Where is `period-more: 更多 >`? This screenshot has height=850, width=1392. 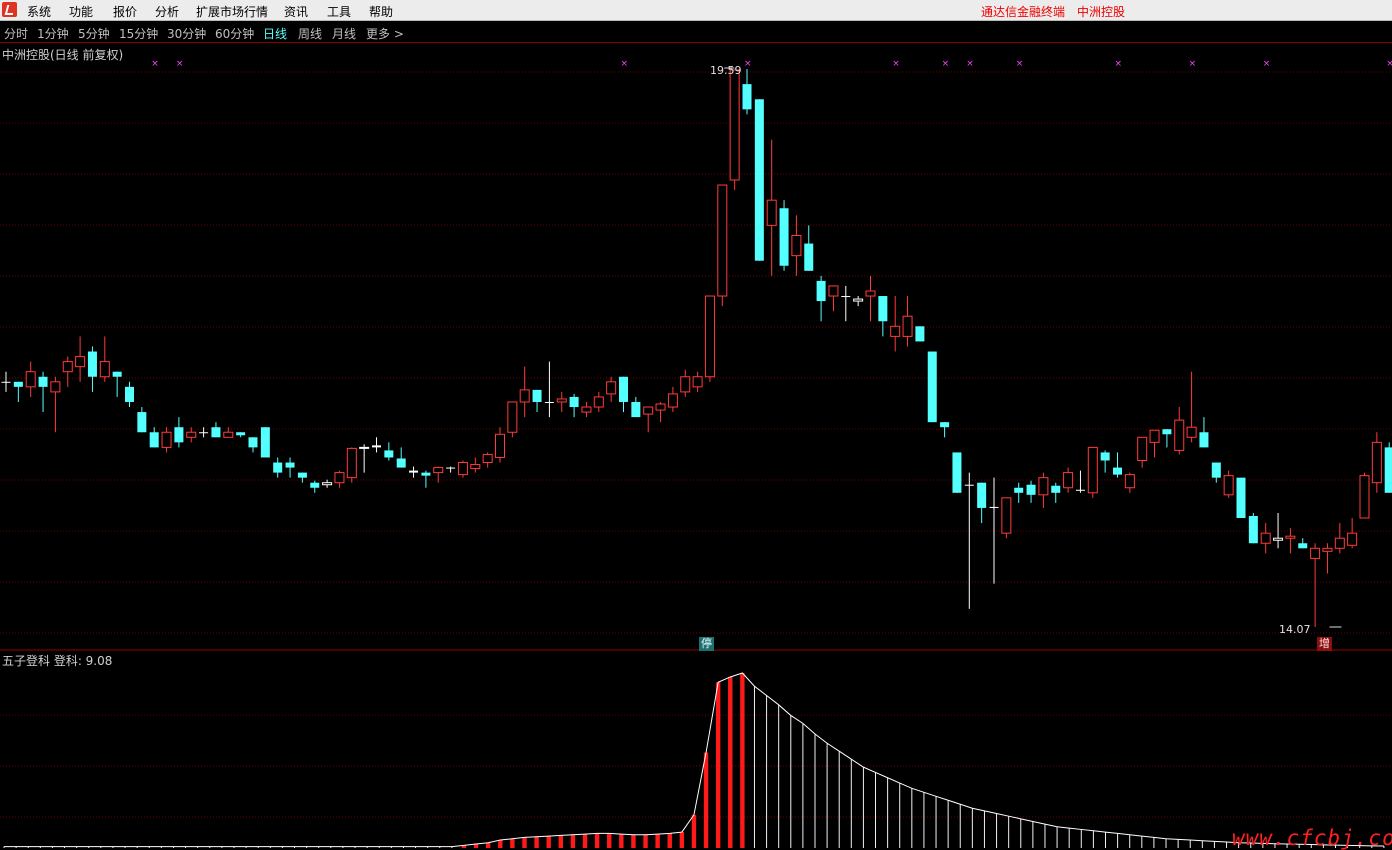
period-more: 更多 > is located at coordinates (385, 33).